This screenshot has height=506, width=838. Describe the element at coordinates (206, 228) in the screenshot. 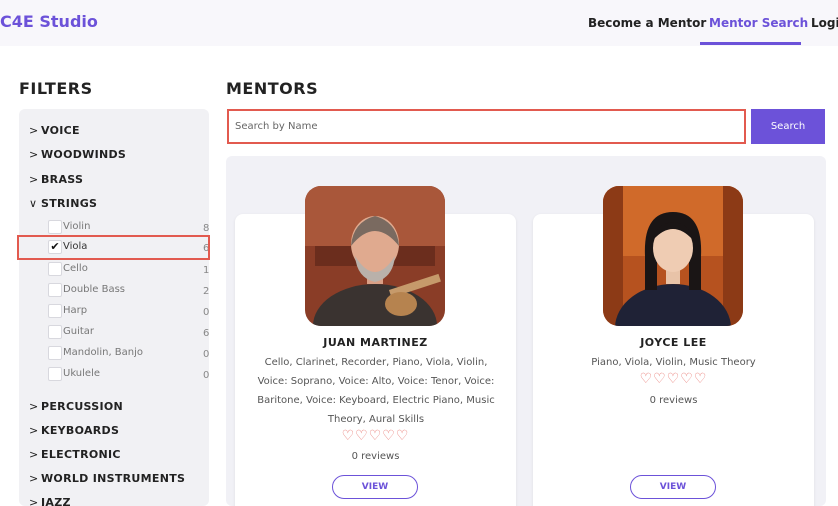

I see `option-count: 8` at that location.